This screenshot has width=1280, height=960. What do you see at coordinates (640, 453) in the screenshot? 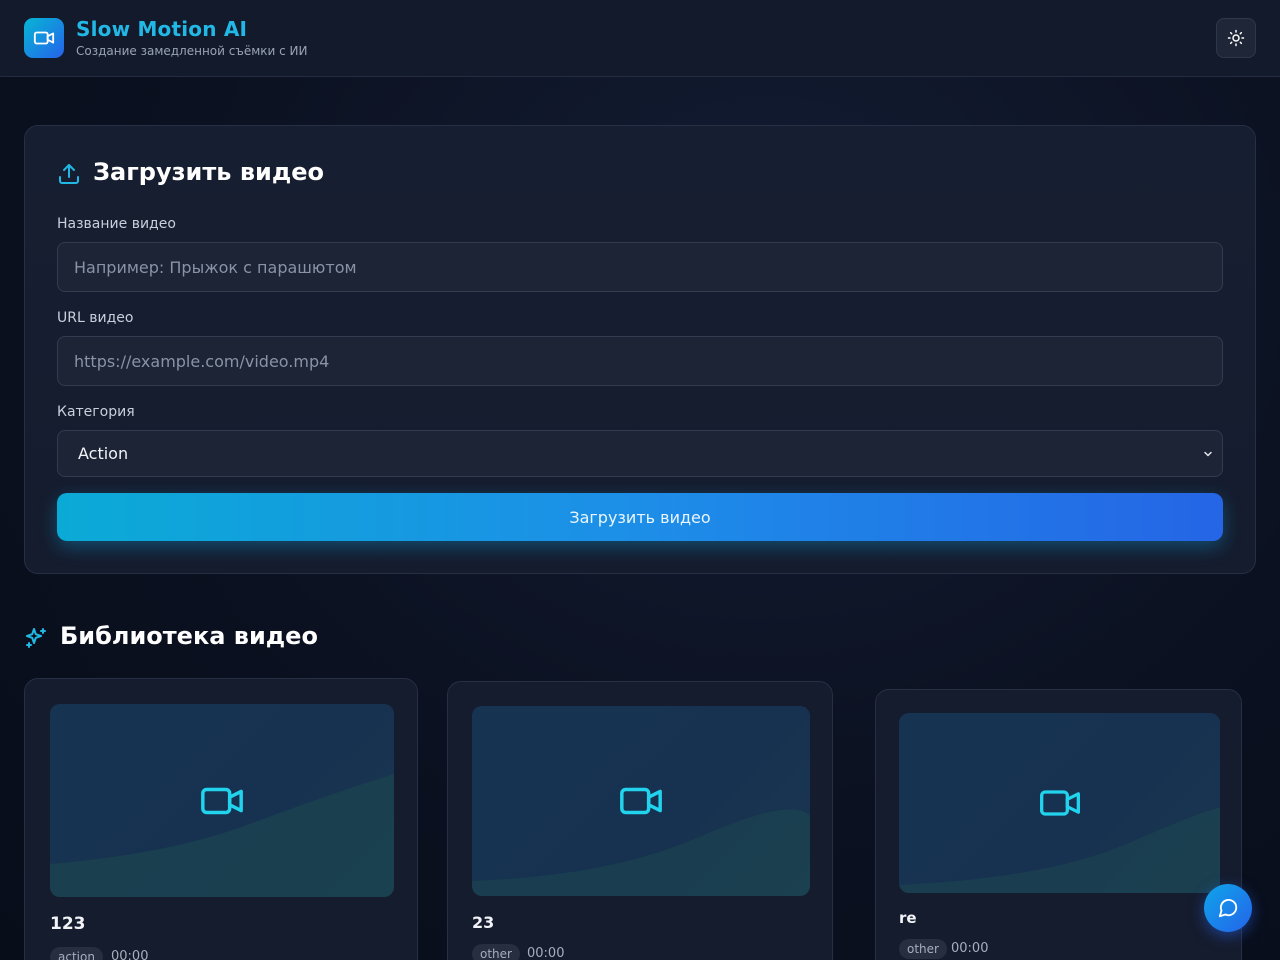
I see `category-select: Action` at bounding box center [640, 453].